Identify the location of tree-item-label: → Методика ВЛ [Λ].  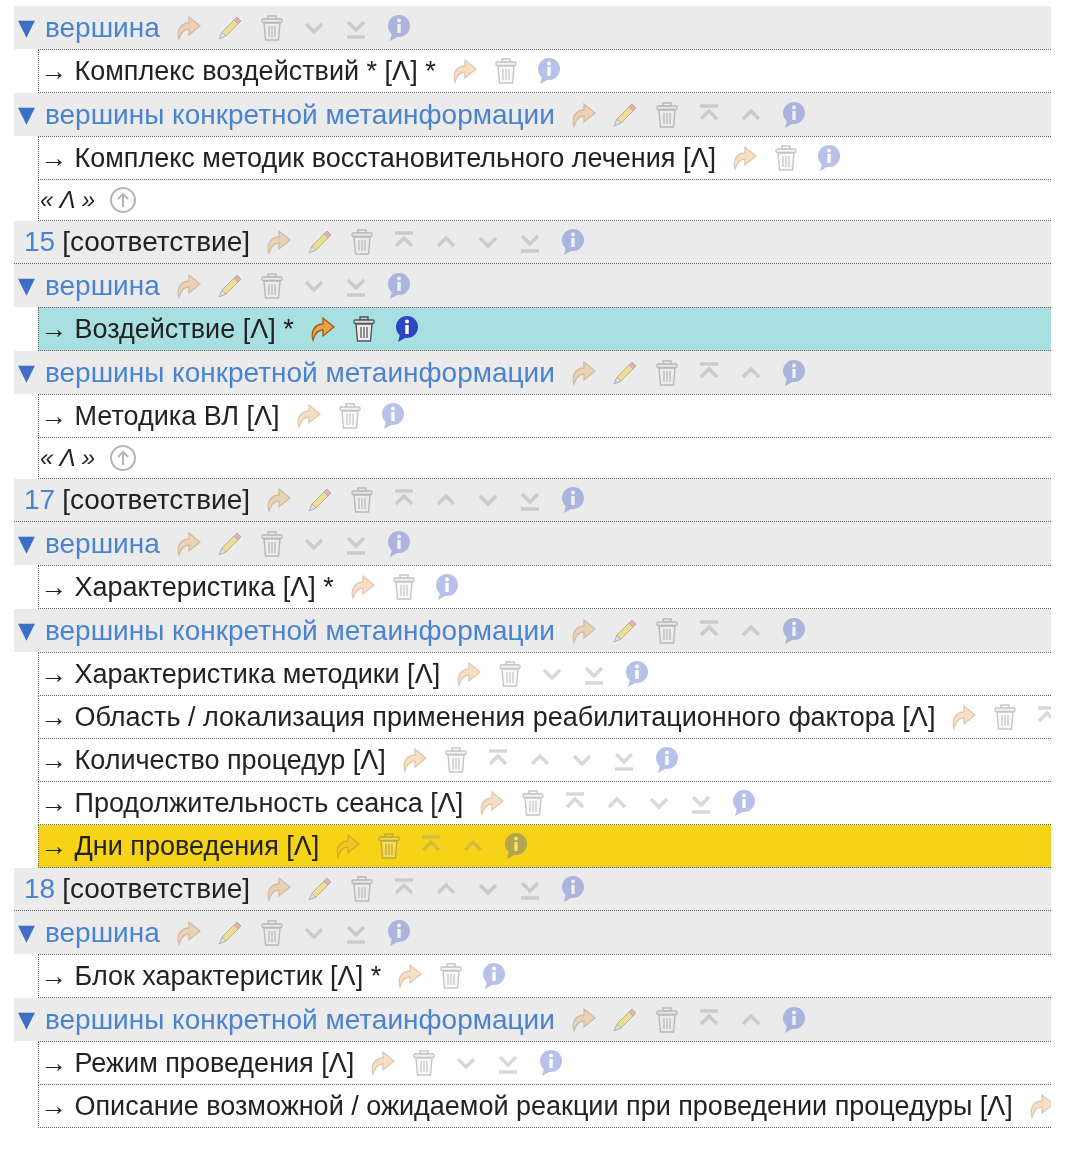
(160, 416).